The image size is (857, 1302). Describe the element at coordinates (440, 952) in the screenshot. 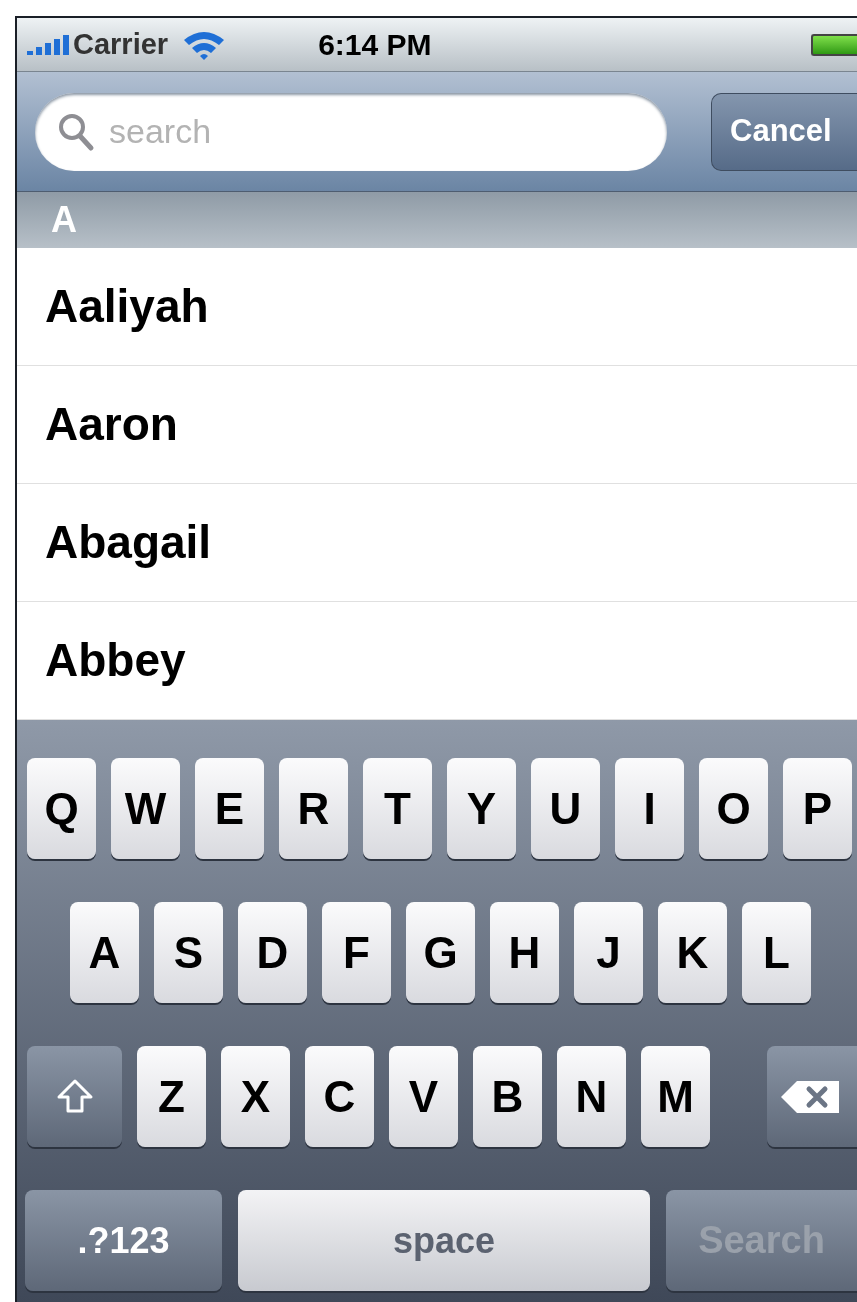

I see `keyboard-key: G` at that location.